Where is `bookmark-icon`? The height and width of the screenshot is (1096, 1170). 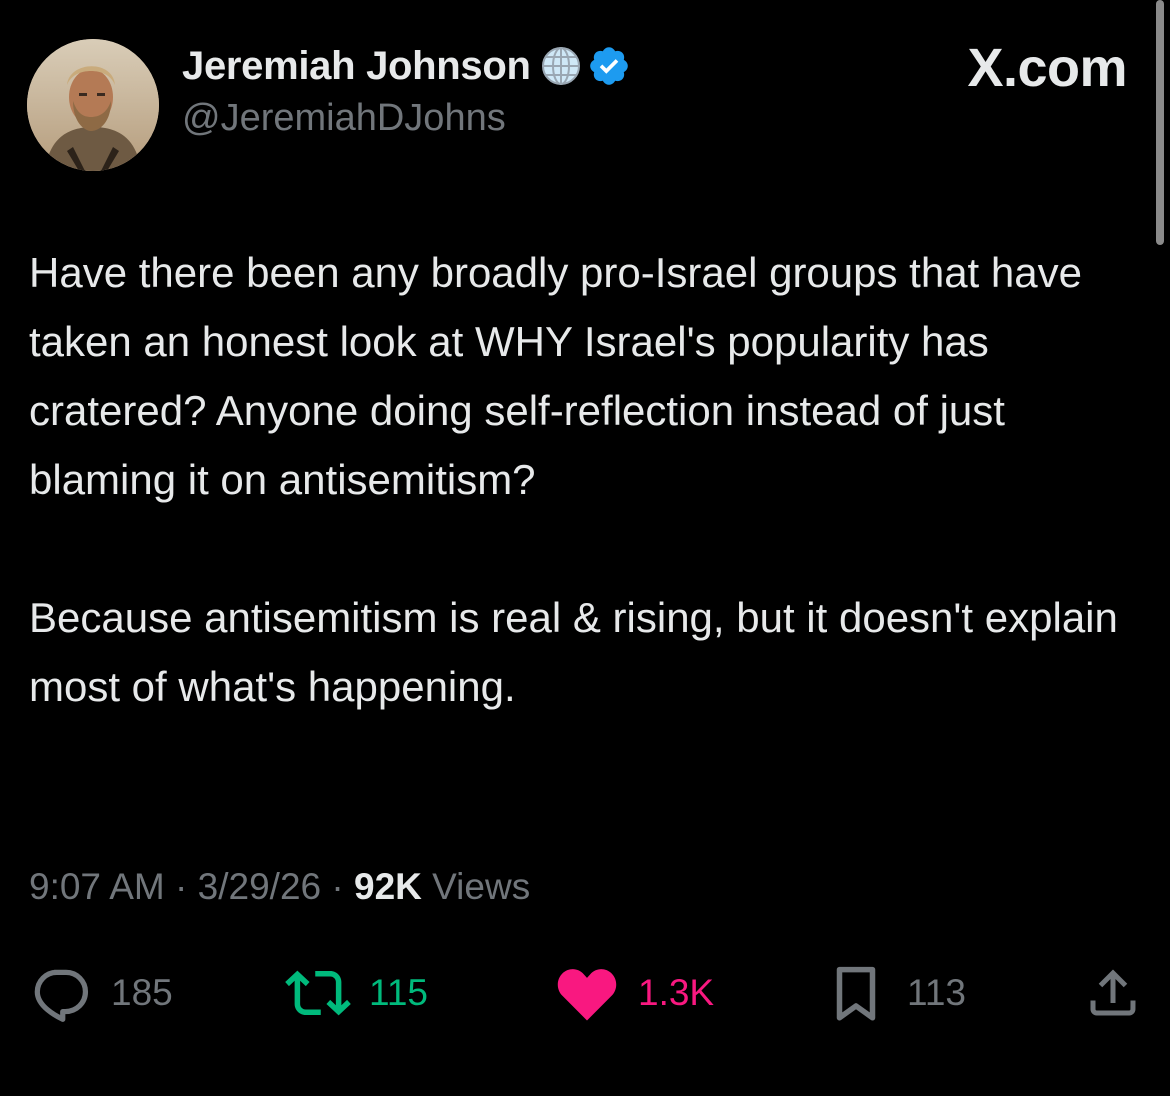
bookmark-icon is located at coordinates (856, 993).